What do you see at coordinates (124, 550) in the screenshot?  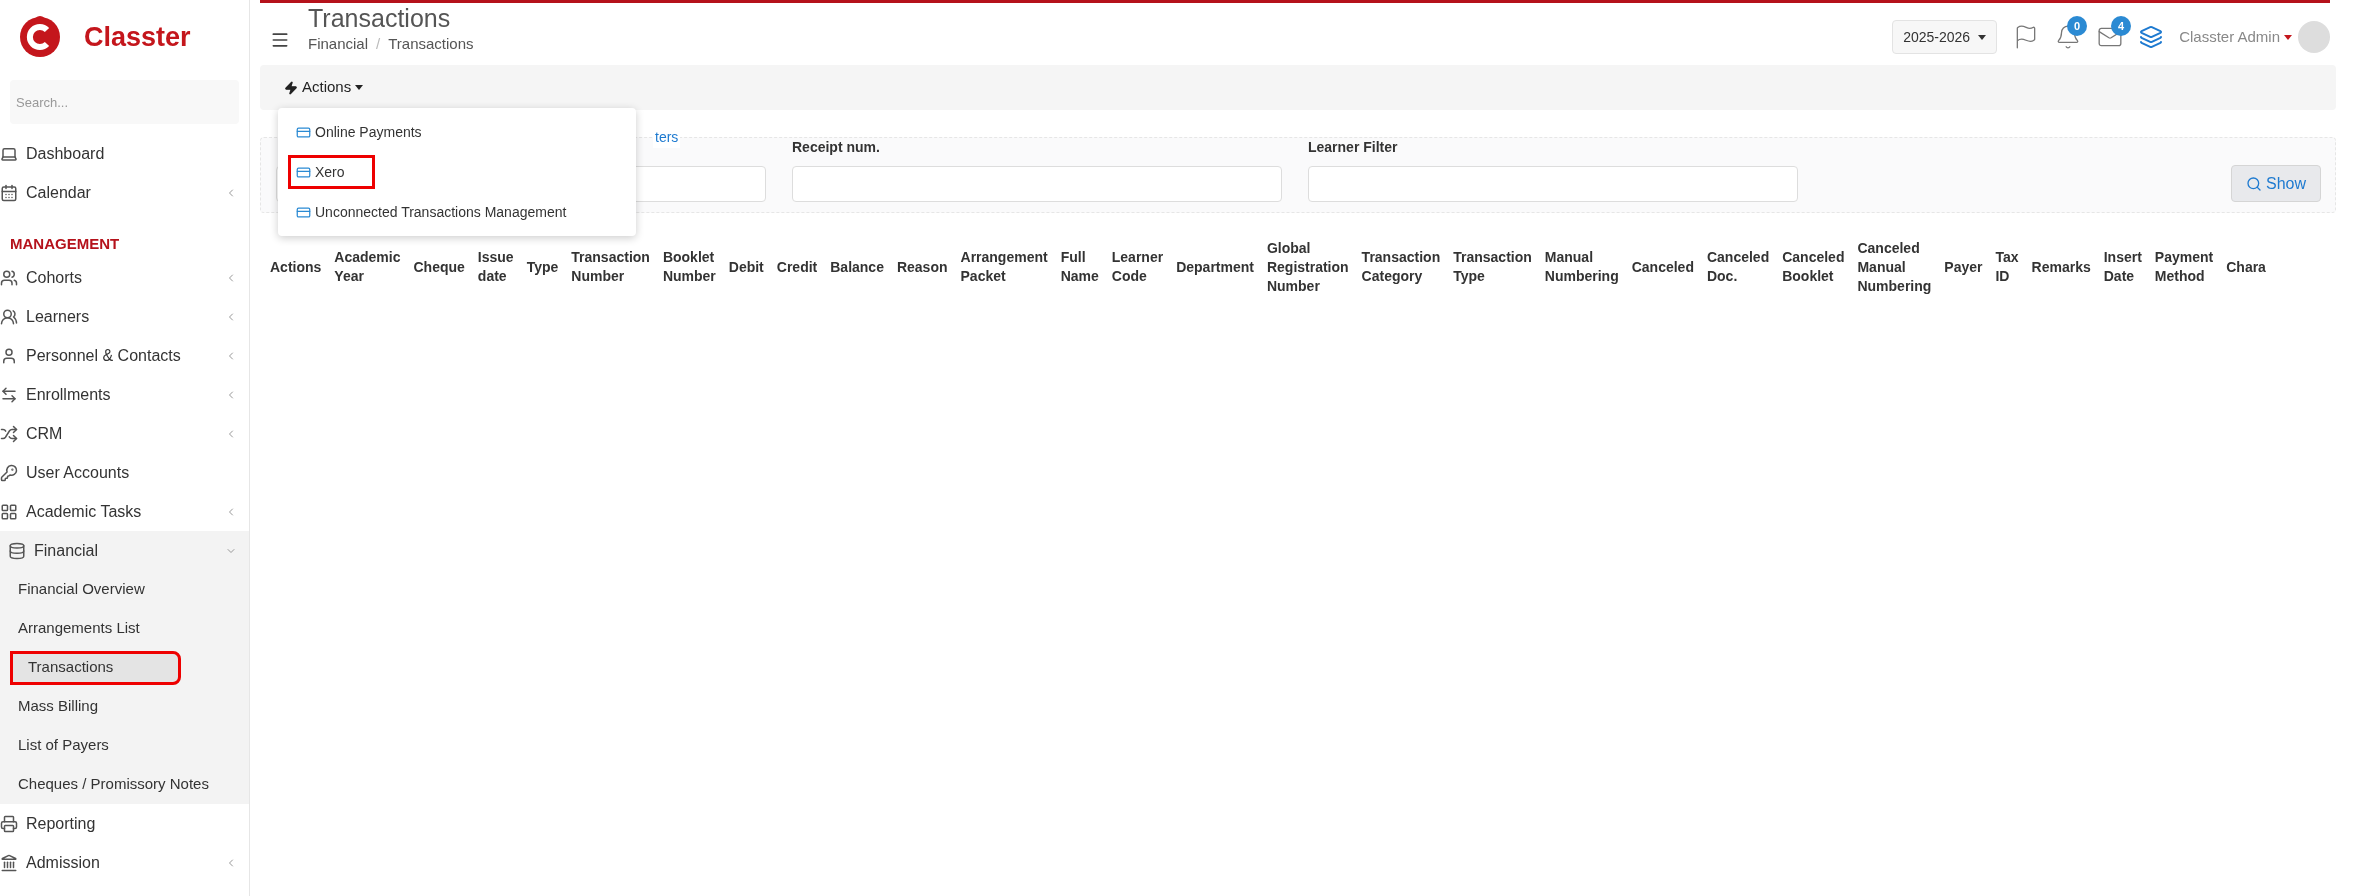 I see `sidebar-item: Financial` at bounding box center [124, 550].